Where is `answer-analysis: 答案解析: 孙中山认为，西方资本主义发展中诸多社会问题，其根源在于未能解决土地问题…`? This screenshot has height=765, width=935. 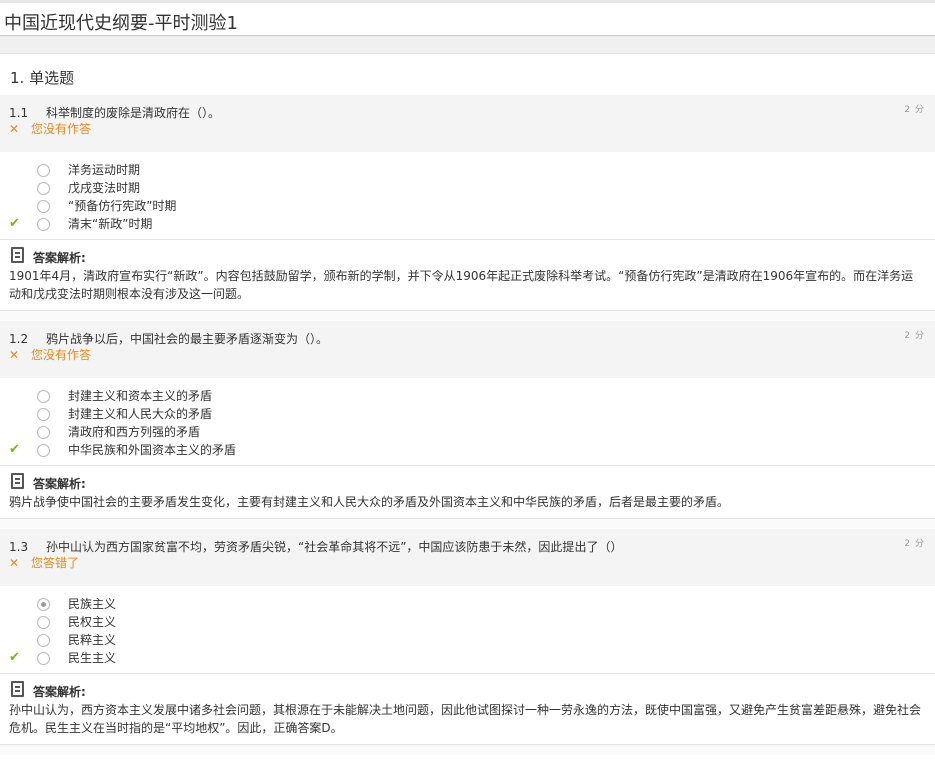
answer-analysis: 答案解析: 孙中山认为，西方资本主义发展中诸多社会问题，其根源在于未能解决土地问题… is located at coordinates (467, 709).